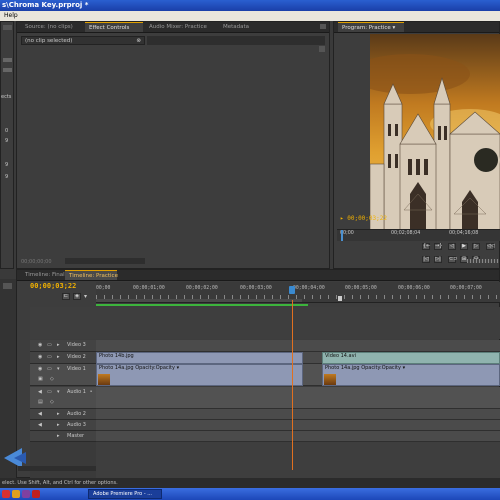  What do you see at coordinates (452, 246) in the screenshot?
I see `step-back-button: ◁` at bounding box center [452, 246].